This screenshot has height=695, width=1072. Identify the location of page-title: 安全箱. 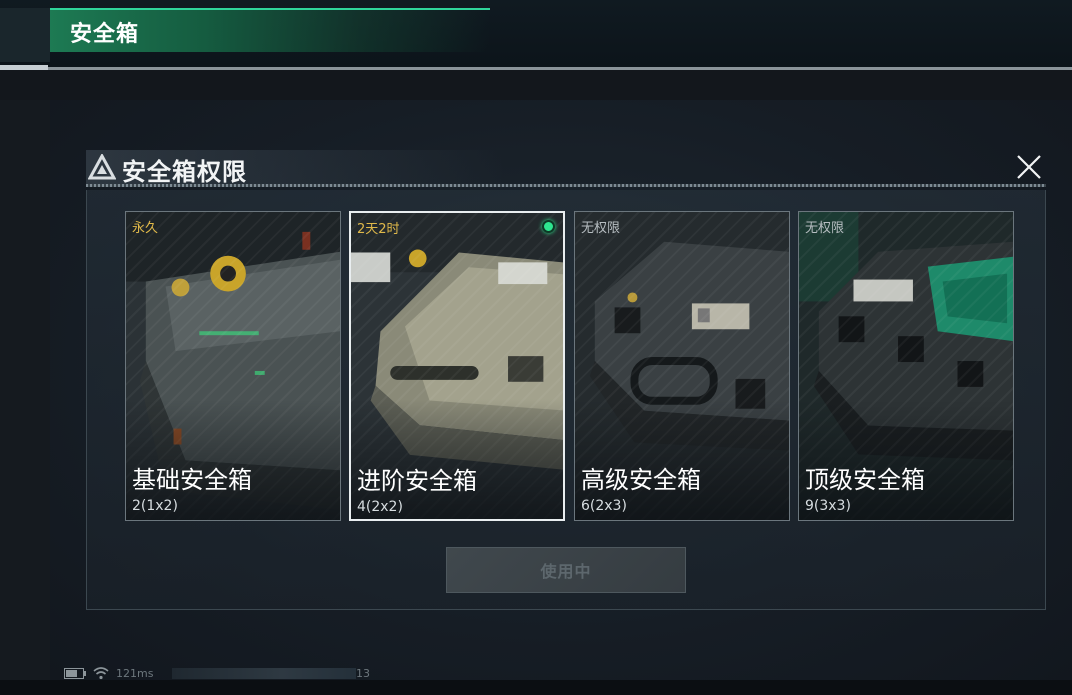
(105, 34).